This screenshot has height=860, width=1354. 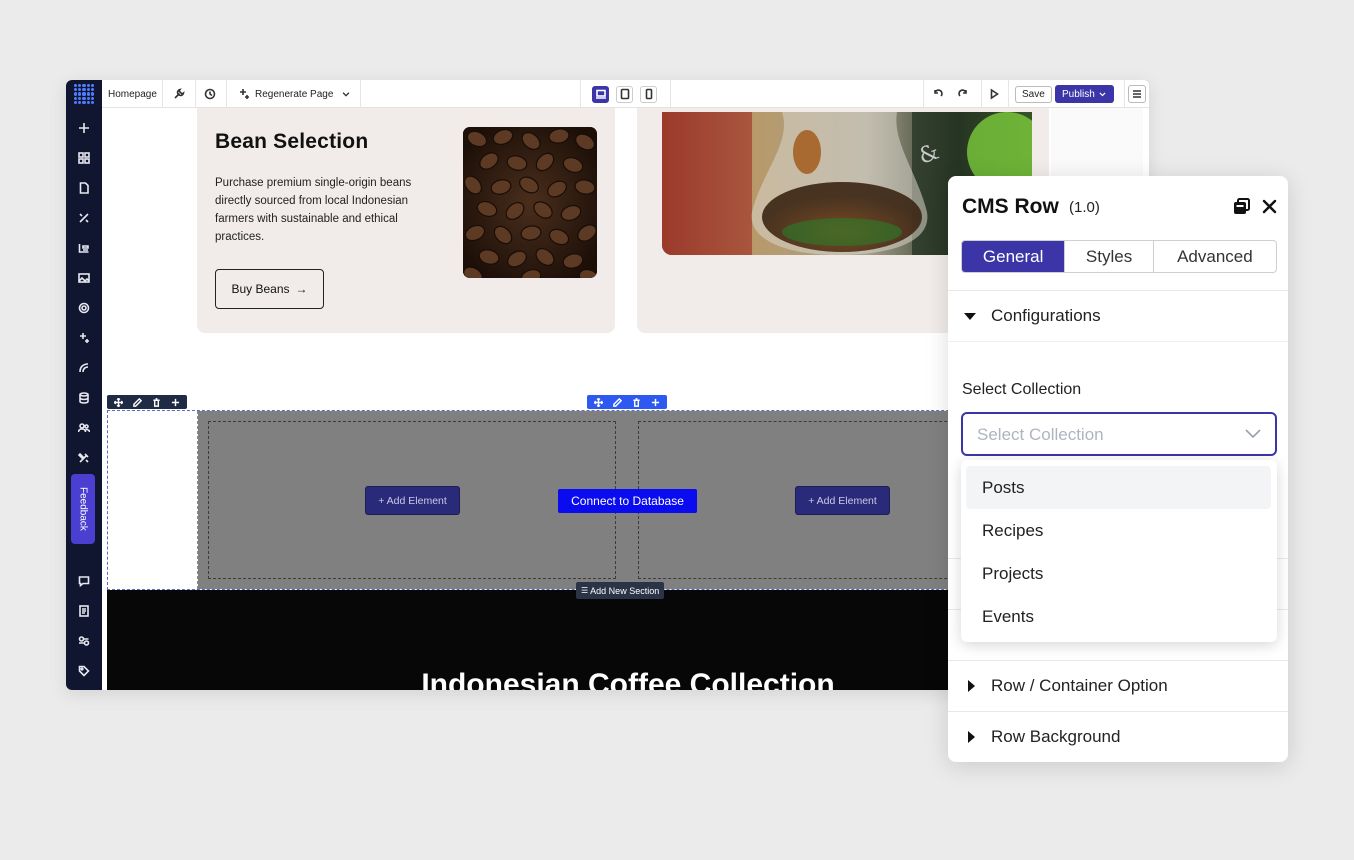 What do you see at coordinates (585, 590) in the screenshot?
I see `layers-icon: ☰` at bounding box center [585, 590].